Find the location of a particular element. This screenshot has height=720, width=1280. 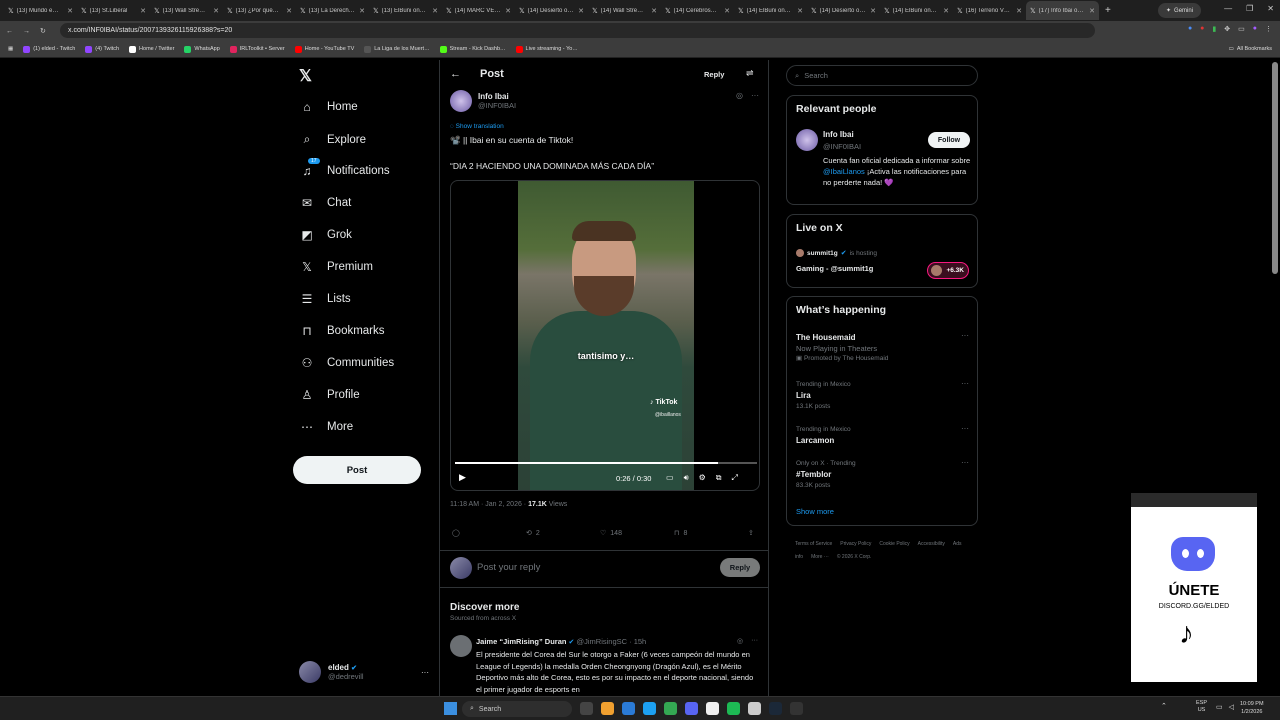

menu-icon: ⋮ is located at coordinates (1268, 29).